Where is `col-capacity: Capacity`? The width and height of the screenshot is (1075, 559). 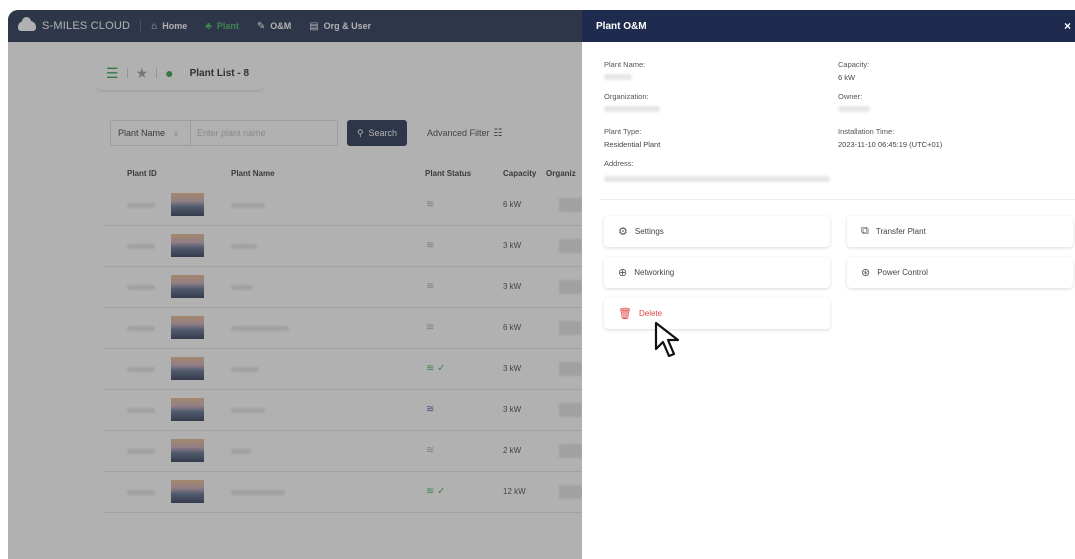
col-capacity: Capacity is located at coordinates (519, 173).